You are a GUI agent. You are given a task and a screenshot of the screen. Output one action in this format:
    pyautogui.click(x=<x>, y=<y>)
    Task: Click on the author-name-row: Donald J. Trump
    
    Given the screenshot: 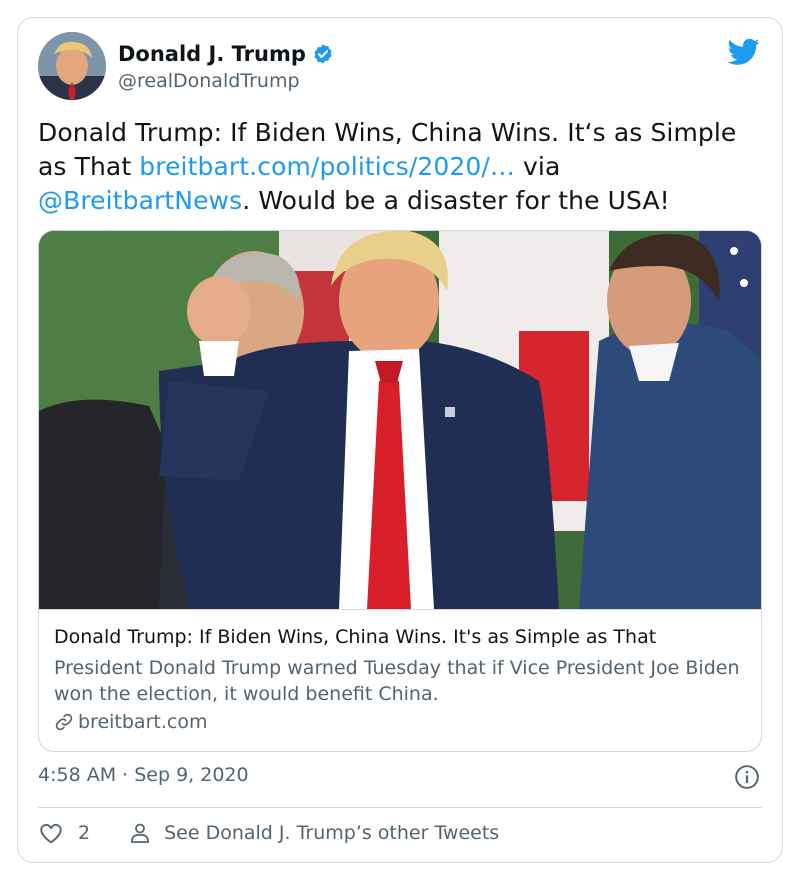 What is the action you would take?
    pyautogui.click(x=226, y=54)
    